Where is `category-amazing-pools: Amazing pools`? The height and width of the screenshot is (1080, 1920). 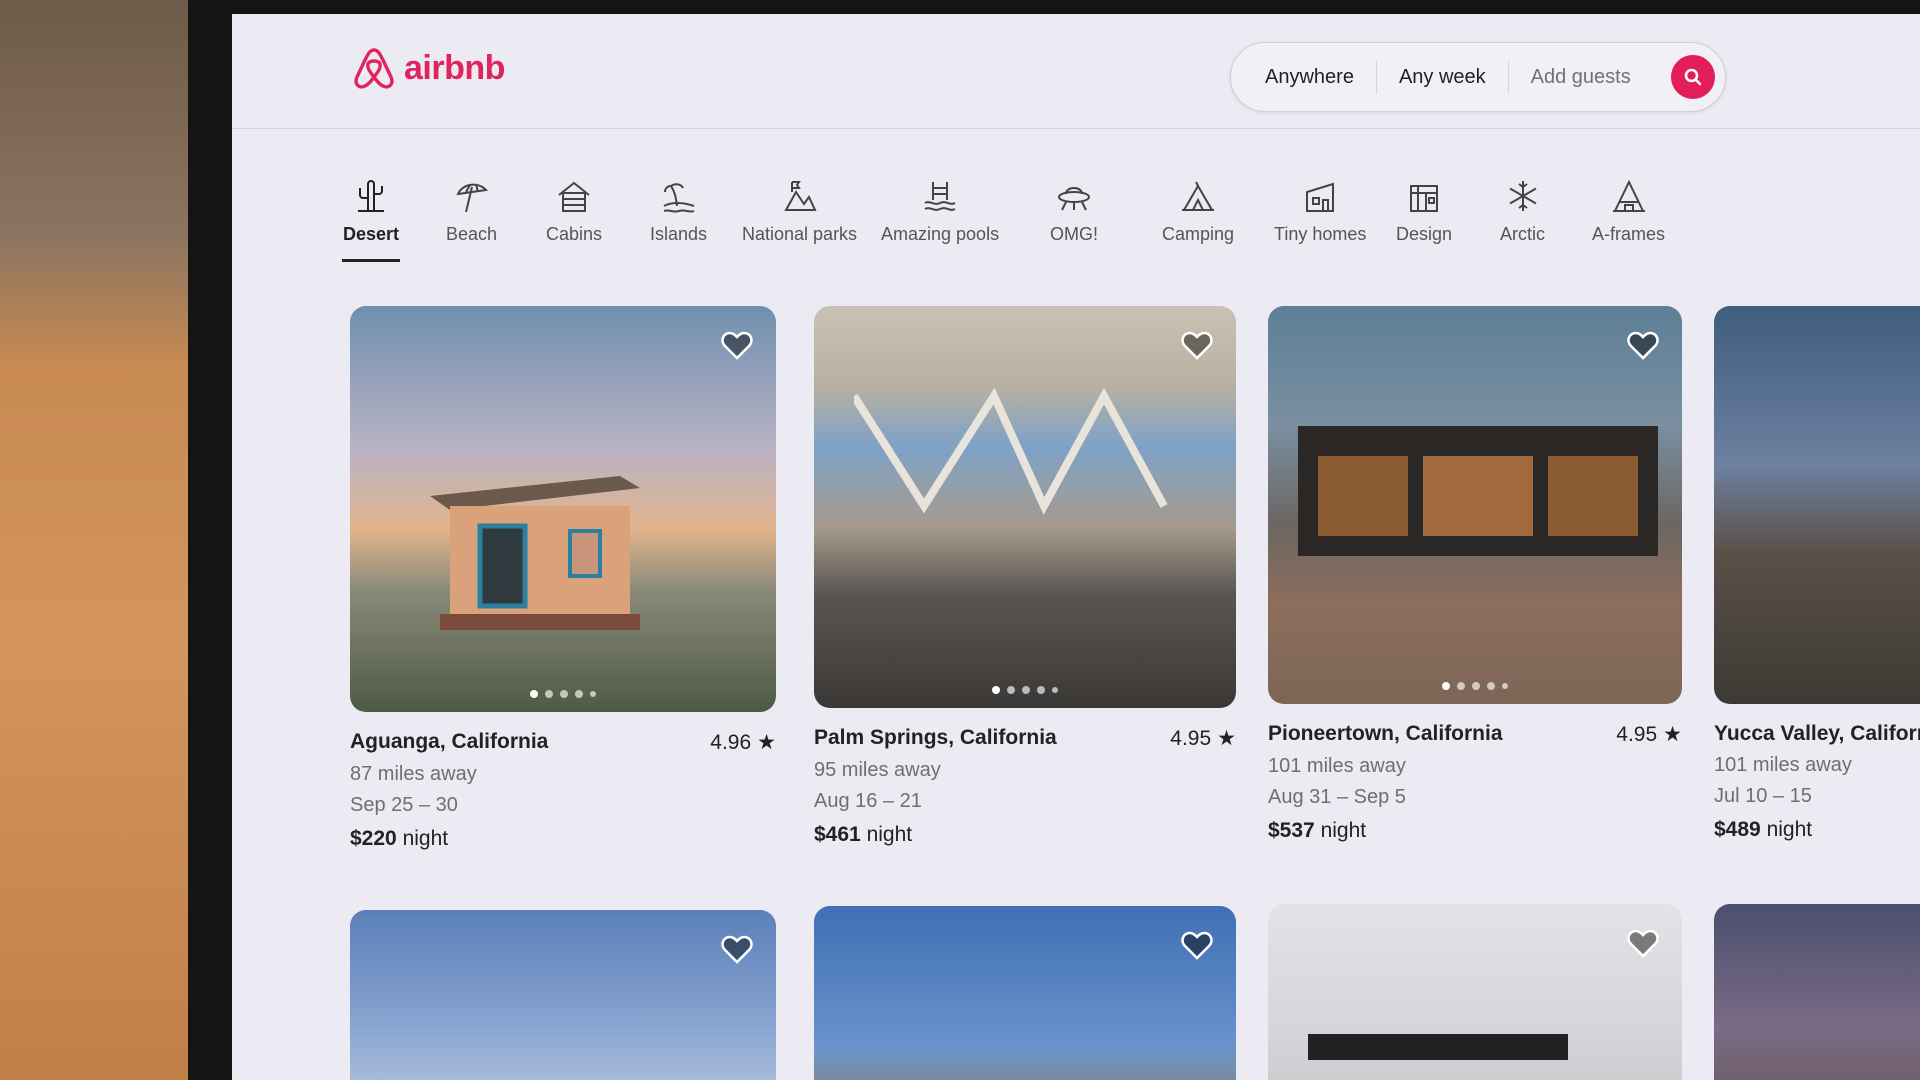
category-amazing-pools: Amazing pools is located at coordinates (940, 211).